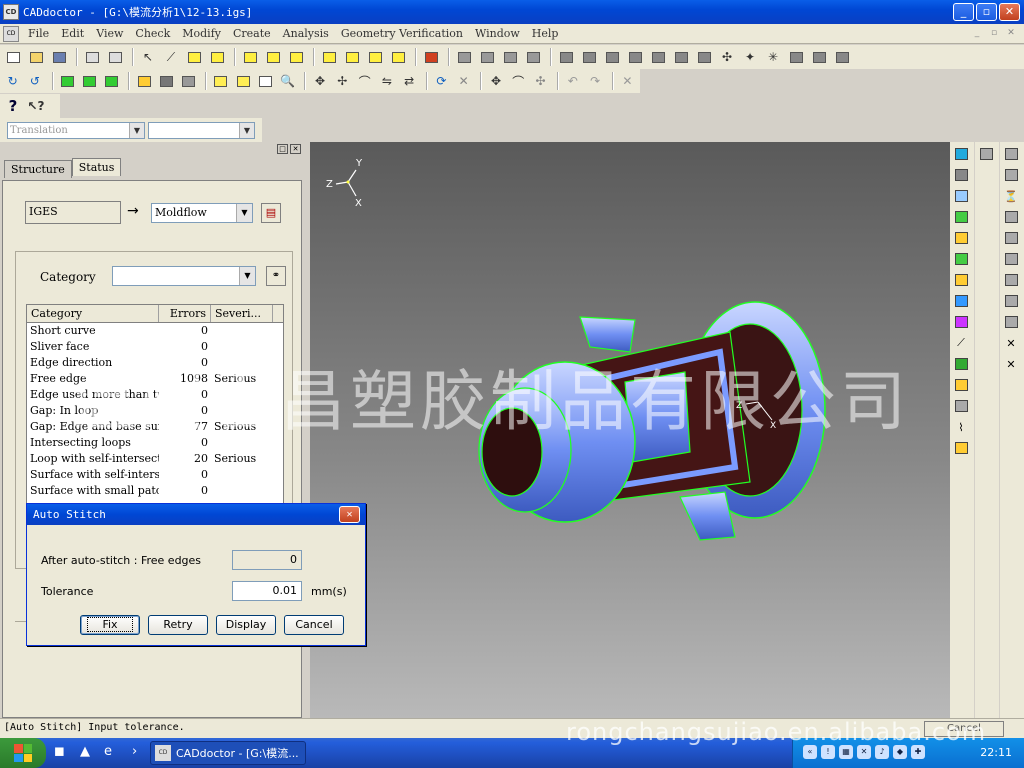  I want to click on tray-security-icon: ✕, so click(864, 752).